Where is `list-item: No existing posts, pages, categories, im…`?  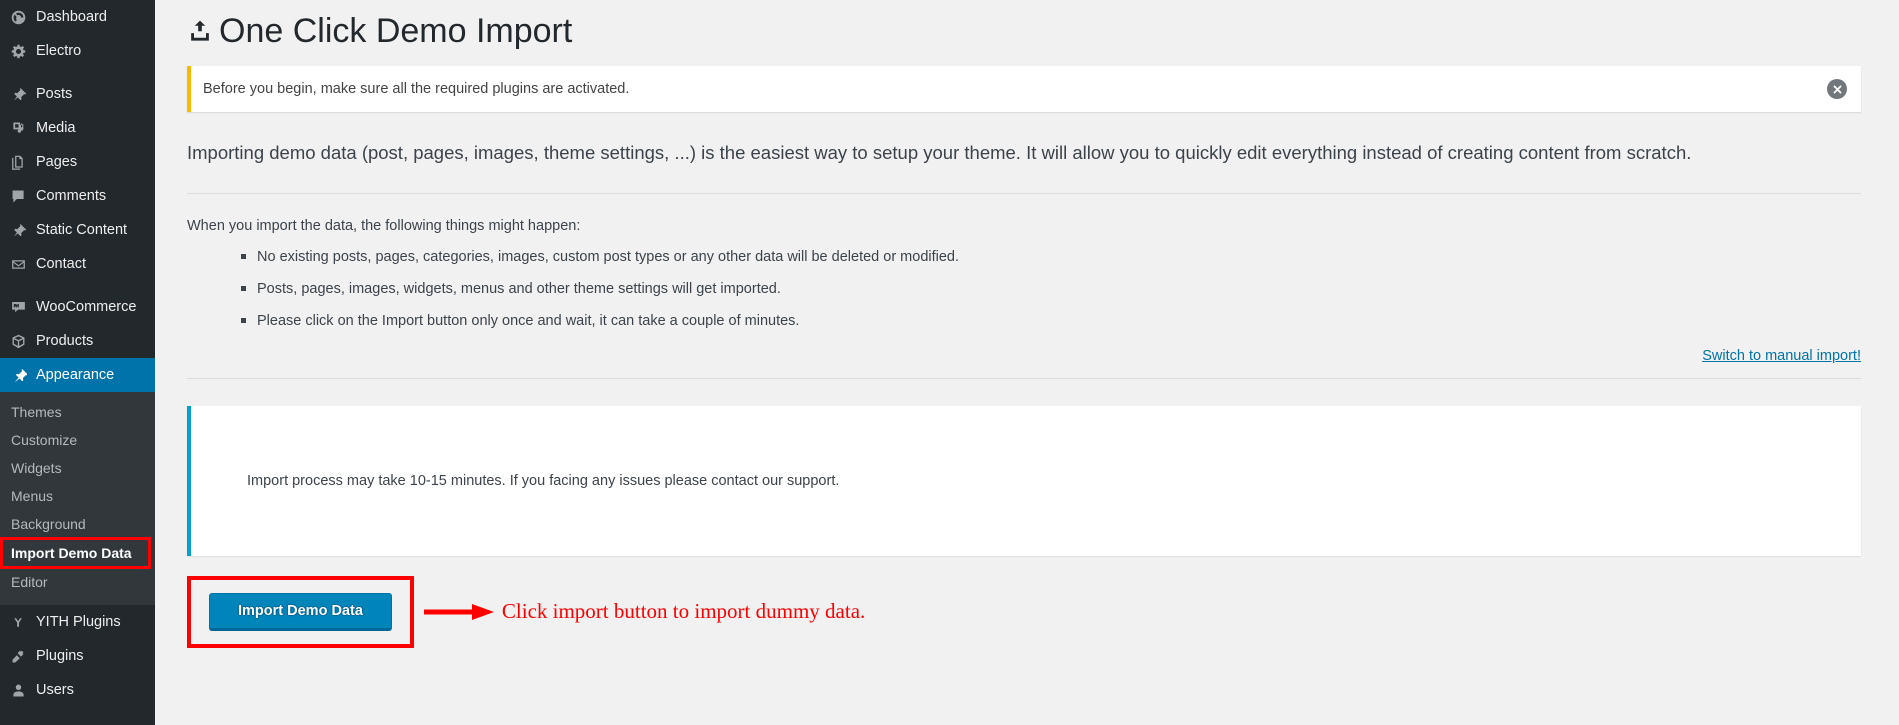
list-item: No existing posts, pages, categories, im… is located at coordinates (1051, 257).